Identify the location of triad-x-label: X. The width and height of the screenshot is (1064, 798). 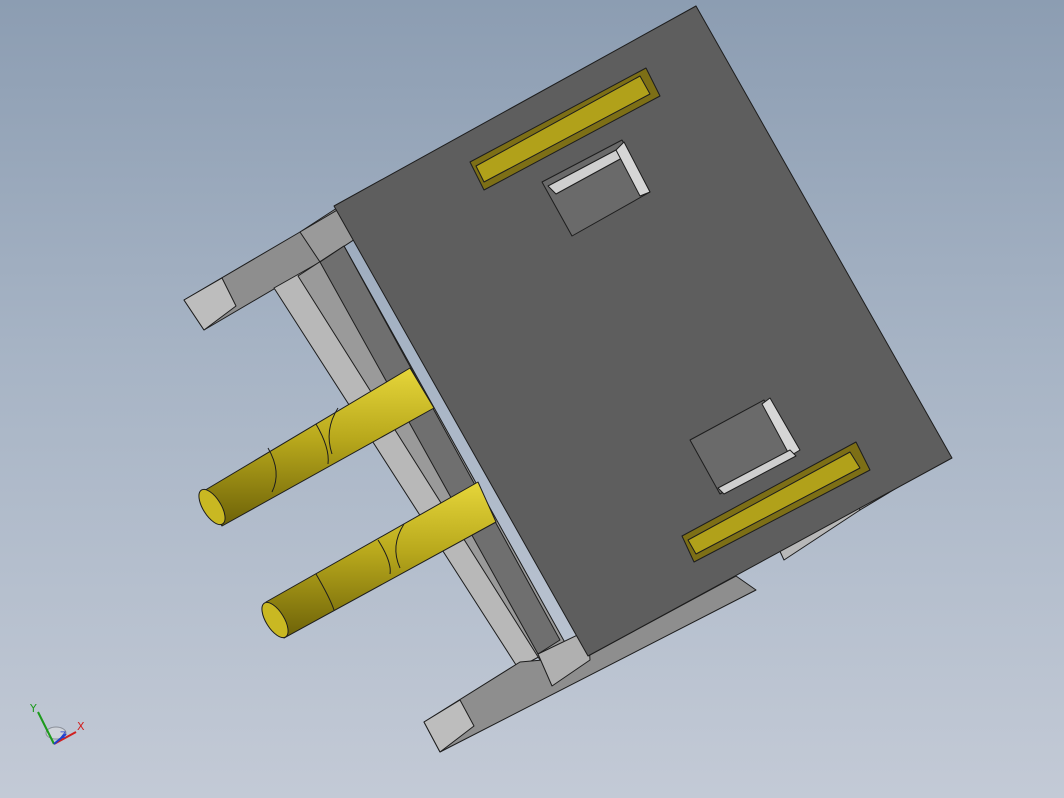
(81, 726).